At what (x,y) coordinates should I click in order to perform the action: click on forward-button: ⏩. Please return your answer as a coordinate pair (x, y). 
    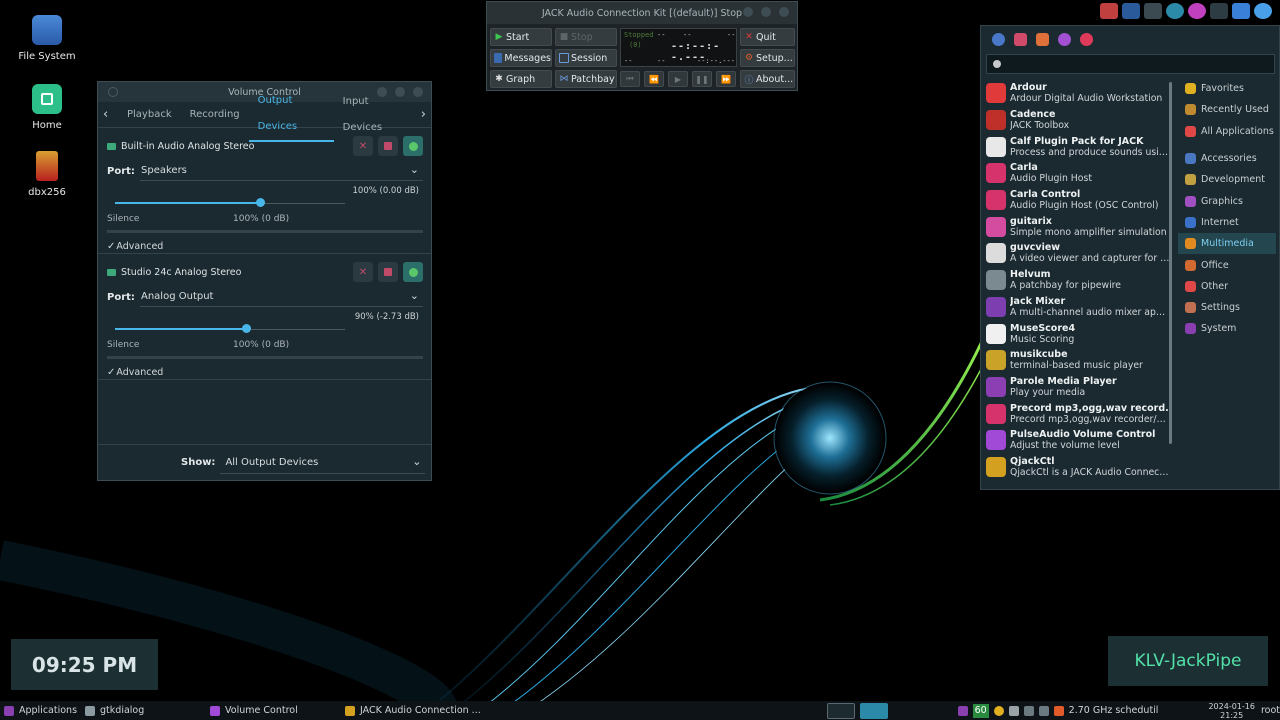
    Looking at the image, I should click on (726, 79).